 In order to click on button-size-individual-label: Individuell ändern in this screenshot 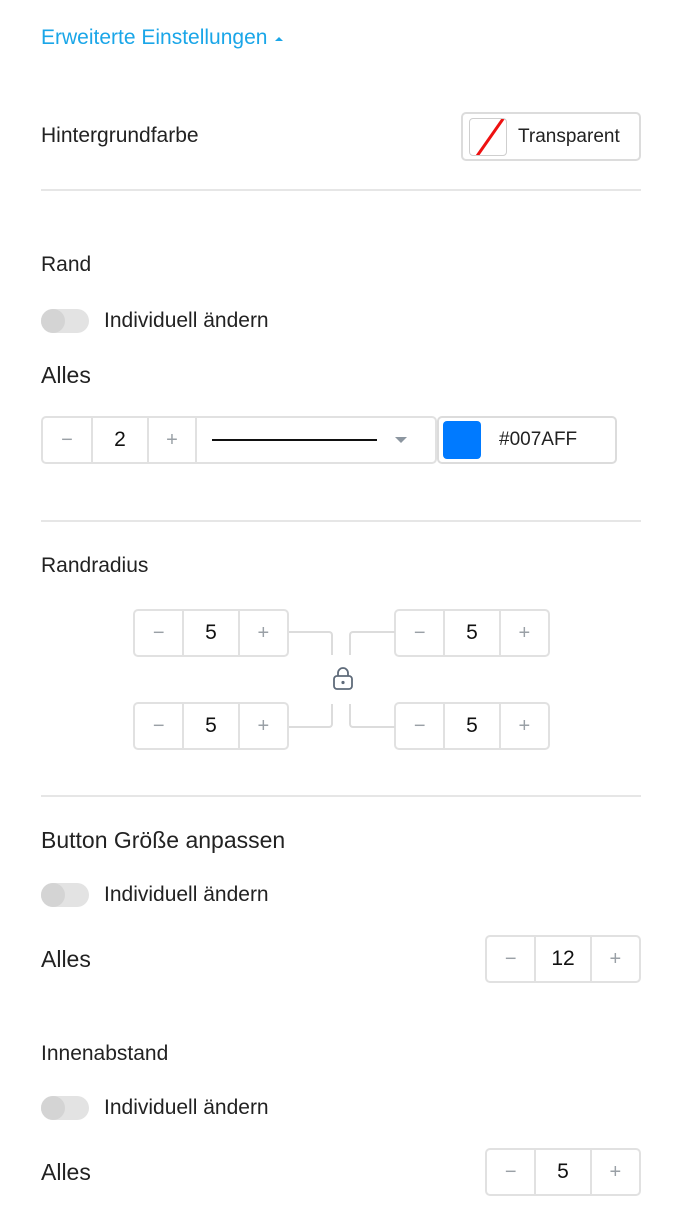, I will do `click(186, 894)`.